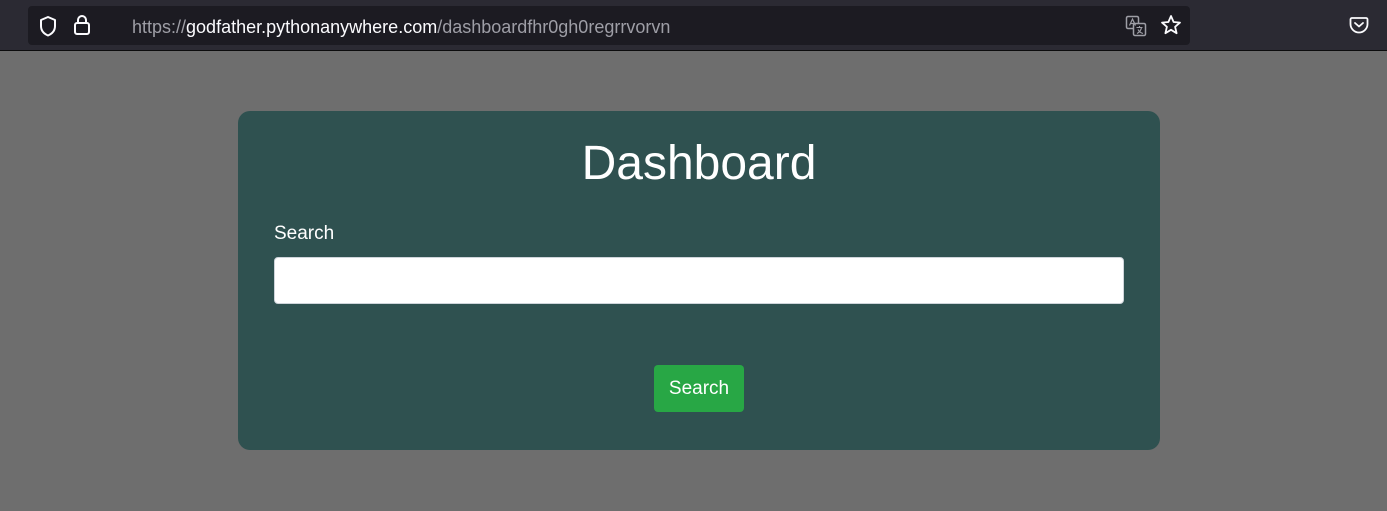 Image resolution: width=1387 pixels, height=511 pixels. I want to click on url-scheme: https://, so click(159, 27).